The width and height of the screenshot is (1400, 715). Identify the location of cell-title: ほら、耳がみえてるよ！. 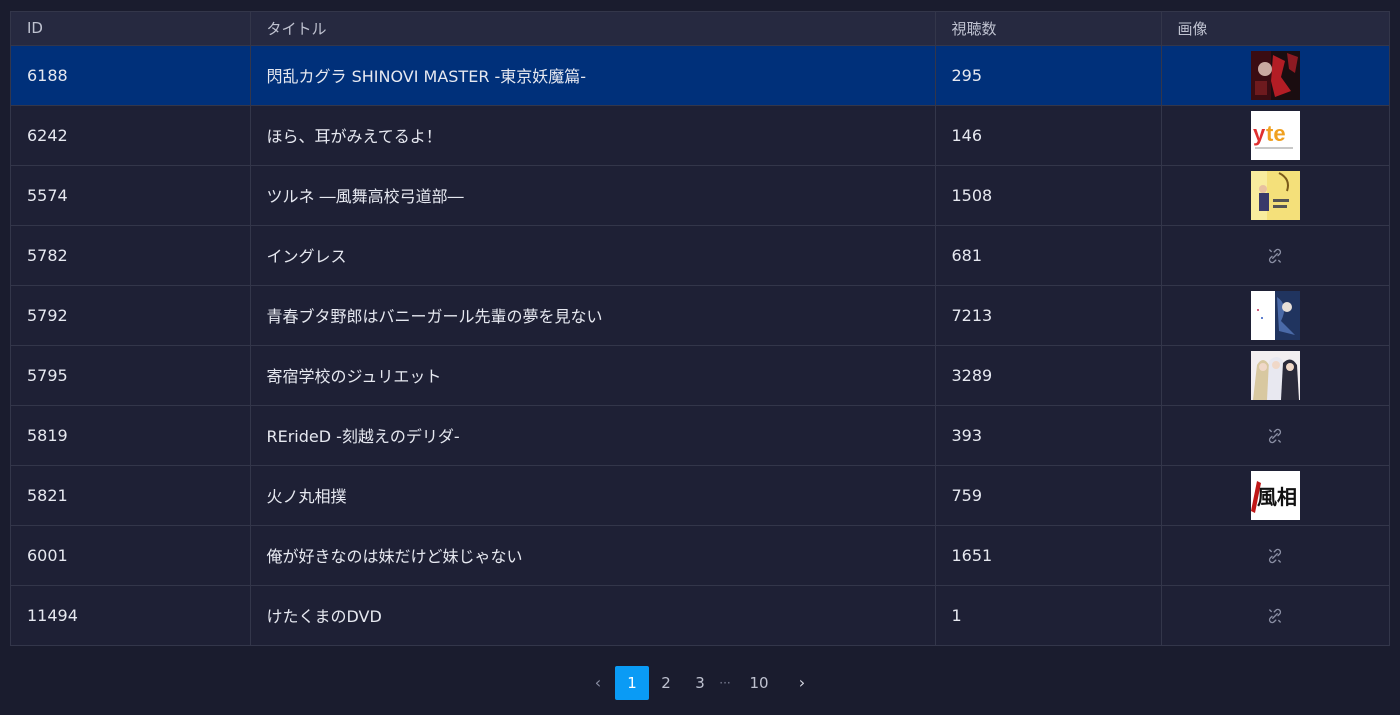
(593, 135).